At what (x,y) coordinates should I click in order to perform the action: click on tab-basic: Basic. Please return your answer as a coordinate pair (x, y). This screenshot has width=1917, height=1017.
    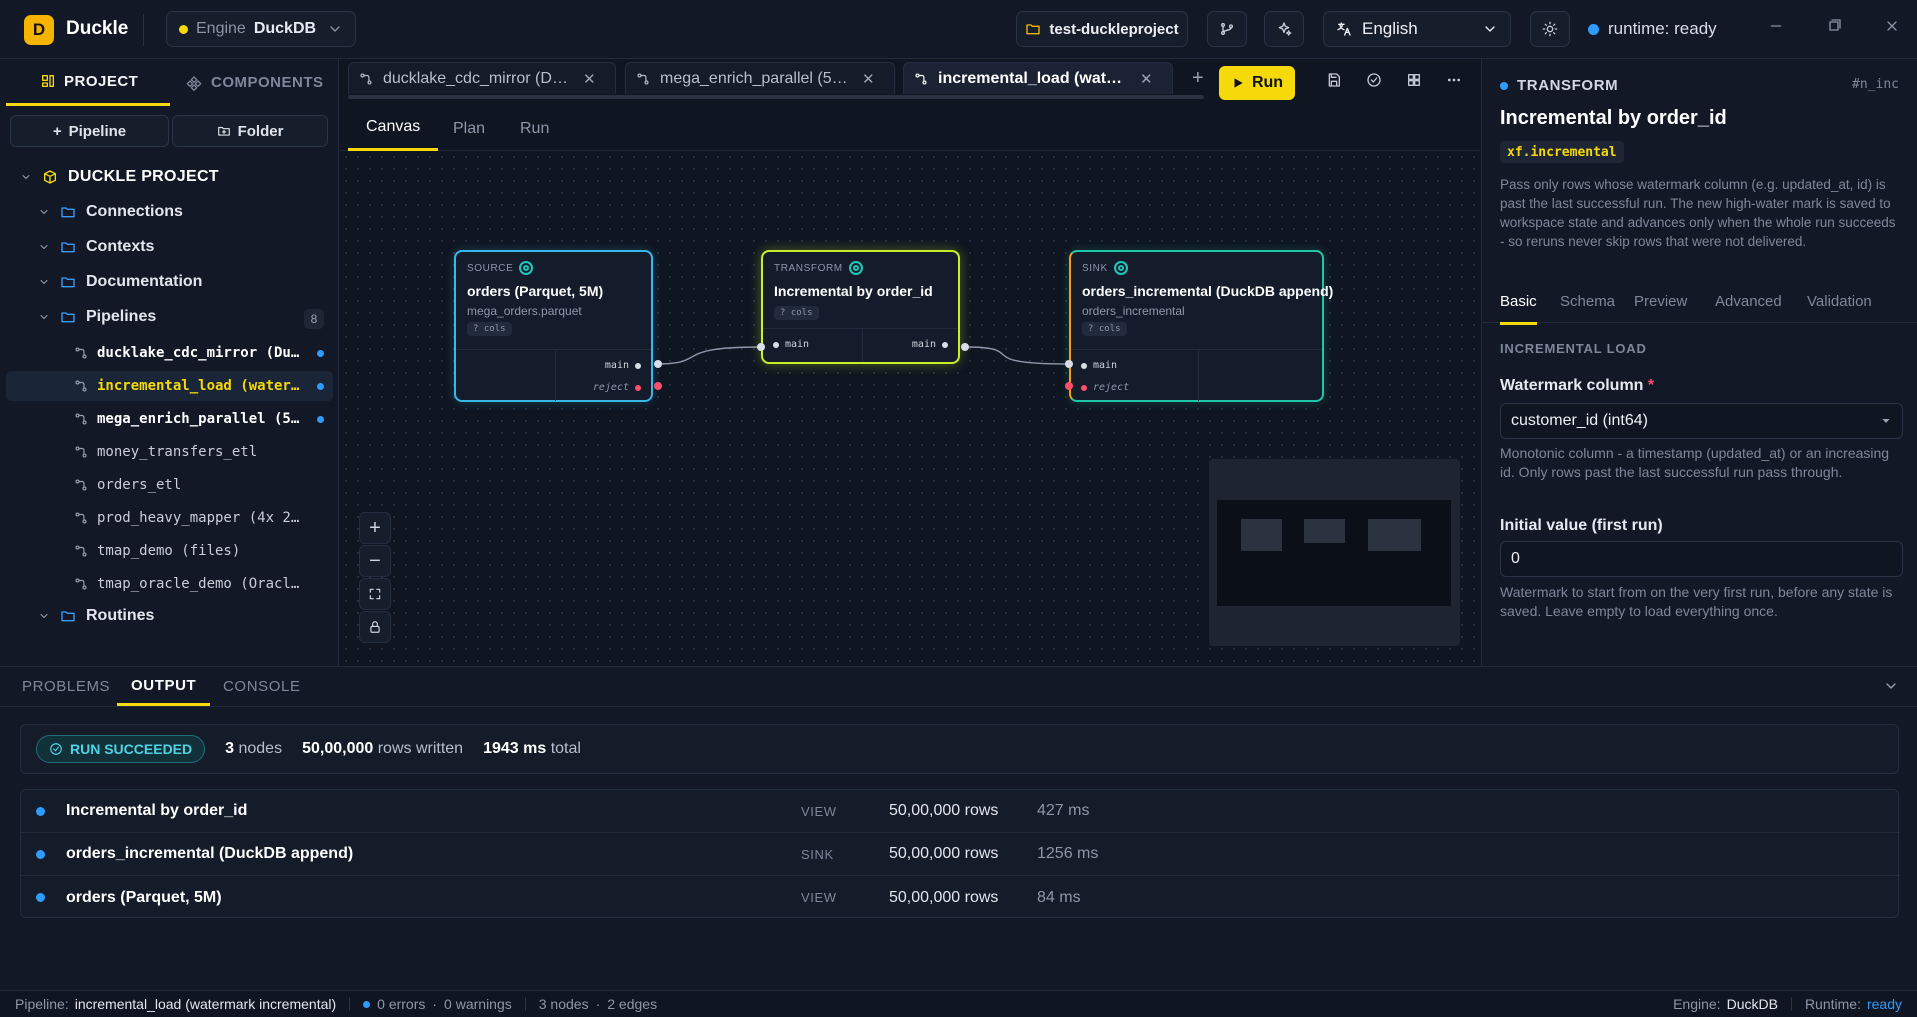
    Looking at the image, I should click on (1518, 309).